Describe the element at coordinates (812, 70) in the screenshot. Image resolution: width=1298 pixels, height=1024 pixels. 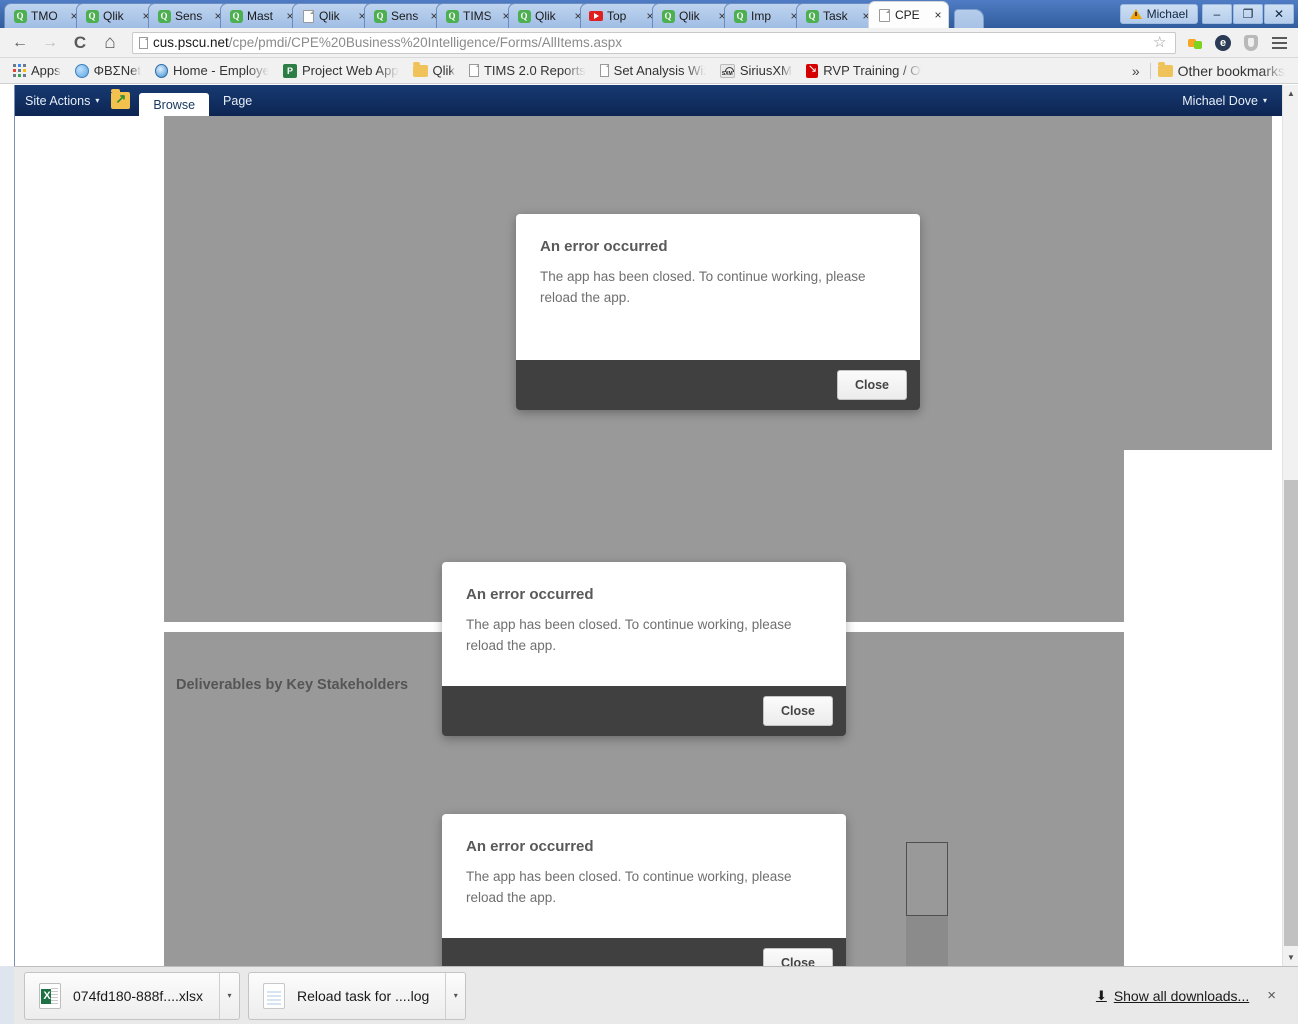
I see `rvp-icon` at that location.